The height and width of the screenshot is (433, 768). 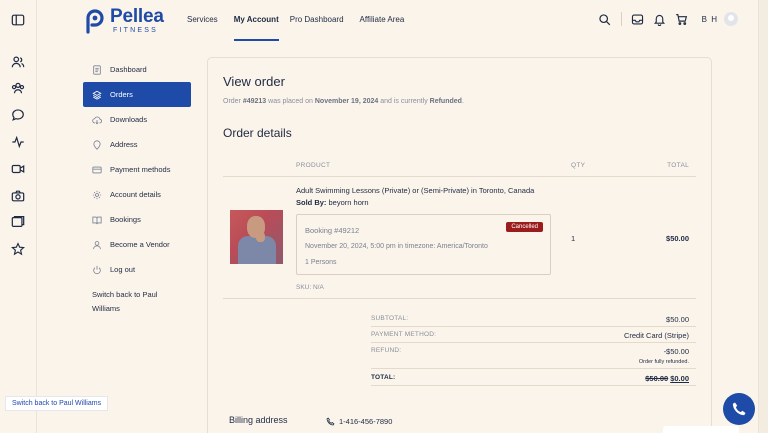 I want to click on account-nav-label: Become a Vendor, so click(x=140, y=244).